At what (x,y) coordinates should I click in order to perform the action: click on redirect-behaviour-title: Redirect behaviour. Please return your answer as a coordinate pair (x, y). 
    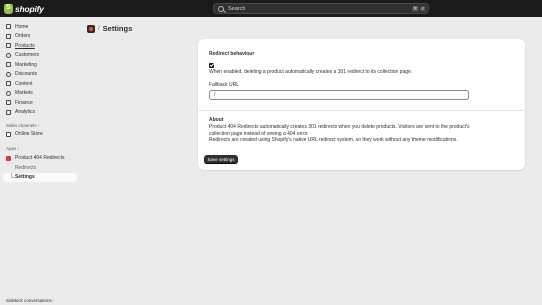
    Looking at the image, I should click on (232, 54).